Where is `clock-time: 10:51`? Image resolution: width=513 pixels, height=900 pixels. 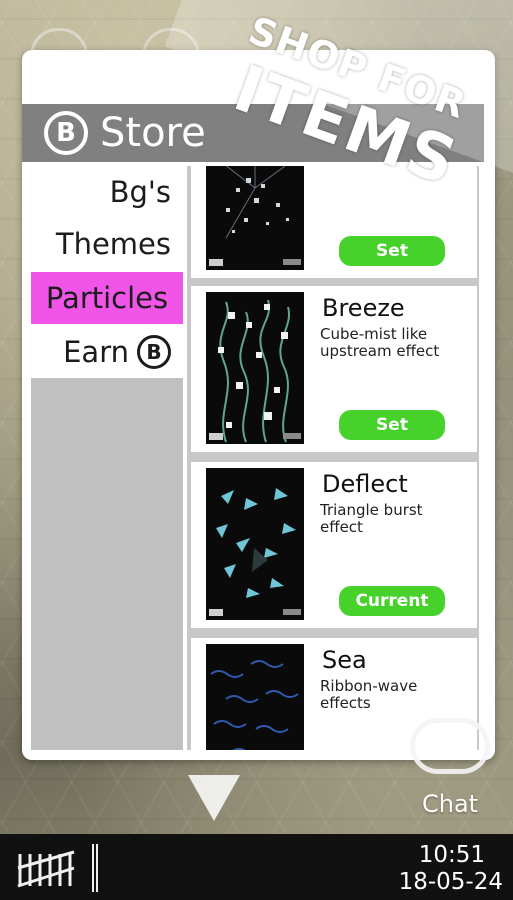 clock-time: 10:51 is located at coordinates (451, 855).